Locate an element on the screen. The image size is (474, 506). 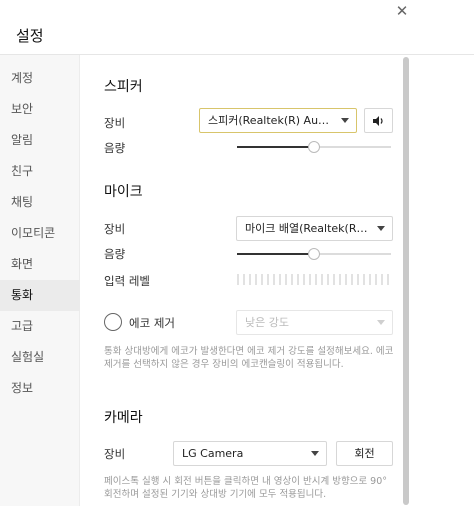
sidebar-item-security: 보안 is located at coordinates (40, 109).